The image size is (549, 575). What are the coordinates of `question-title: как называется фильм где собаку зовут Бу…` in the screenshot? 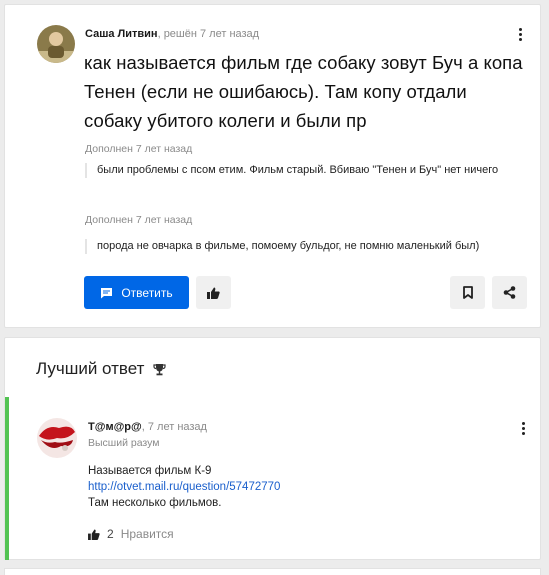 It's located at (303, 91).